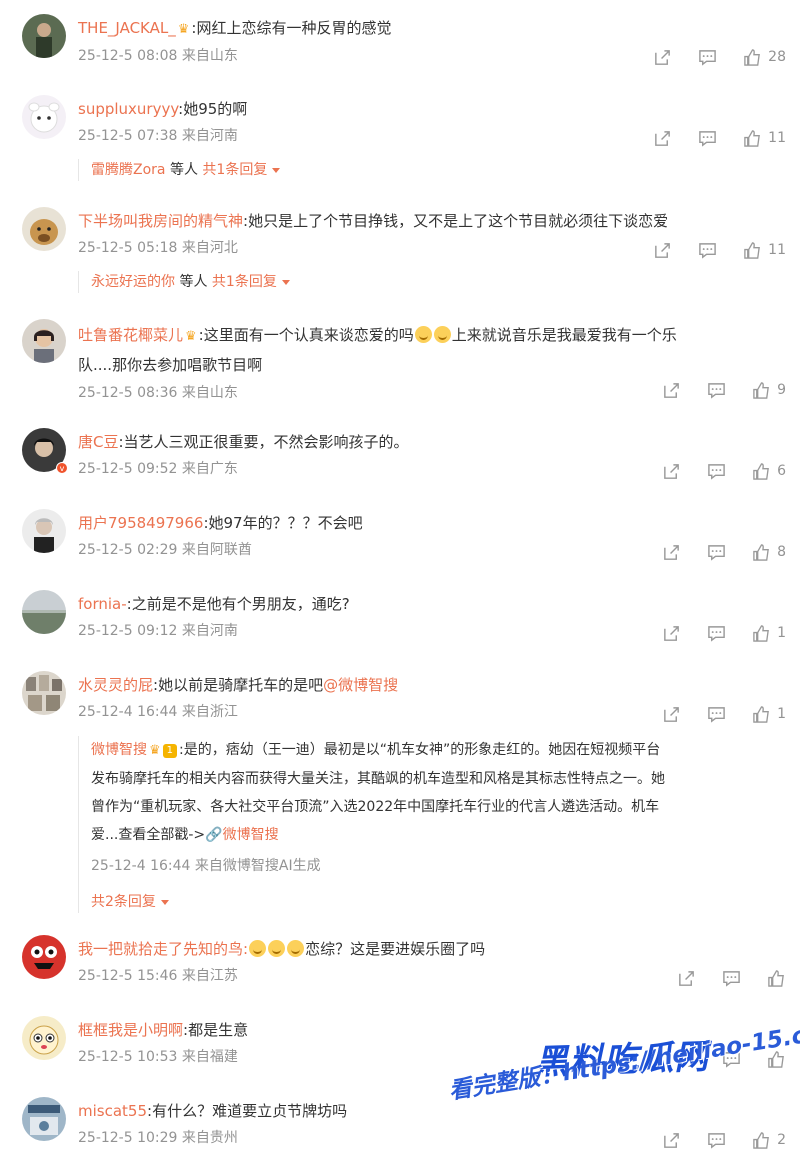 This screenshot has height=1165, width=800. What do you see at coordinates (133, 282) in the screenshot?
I see `reply-author: 永远好运的你` at bounding box center [133, 282].